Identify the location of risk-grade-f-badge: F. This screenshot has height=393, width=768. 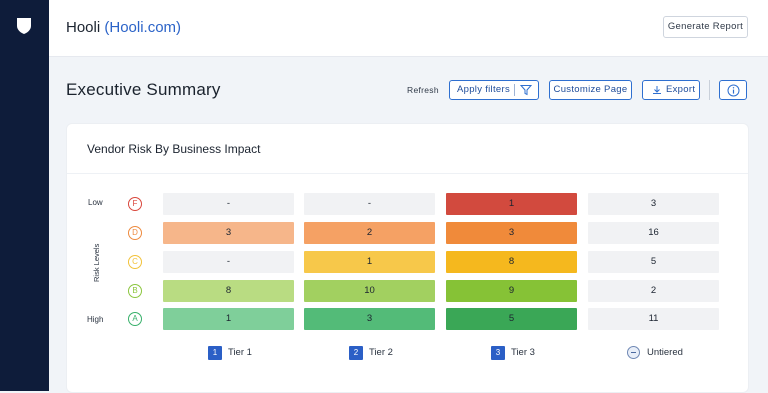
(135, 204).